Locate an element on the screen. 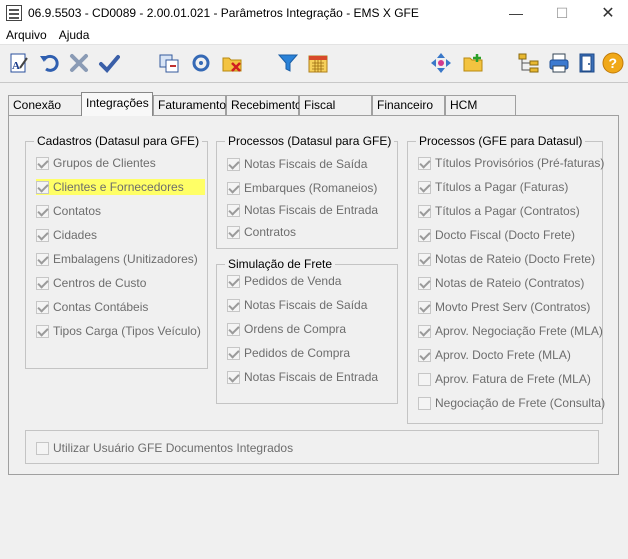 The height and width of the screenshot is (559, 628). group-title-processos-datasul: Processos (Datasul para GFE) is located at coordinates (310, 141).